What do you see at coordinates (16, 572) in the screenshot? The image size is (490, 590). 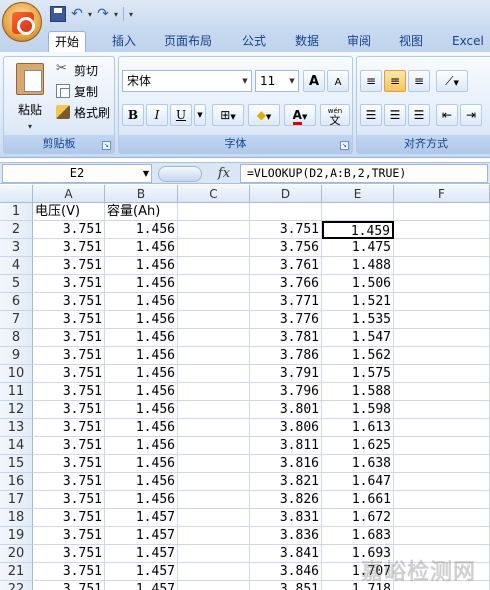 I see `row-header: 21` at bounding box center [16, 572].